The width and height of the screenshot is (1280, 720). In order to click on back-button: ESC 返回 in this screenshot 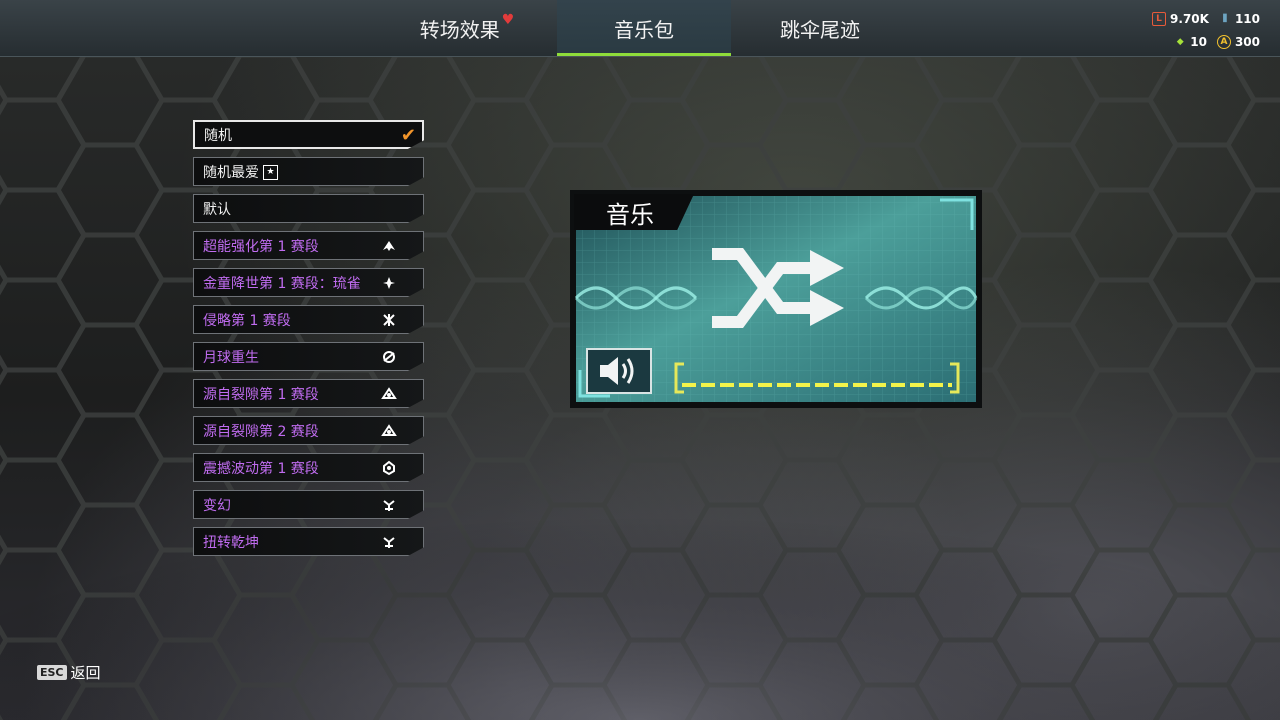, I will do `click(69, 672)`.